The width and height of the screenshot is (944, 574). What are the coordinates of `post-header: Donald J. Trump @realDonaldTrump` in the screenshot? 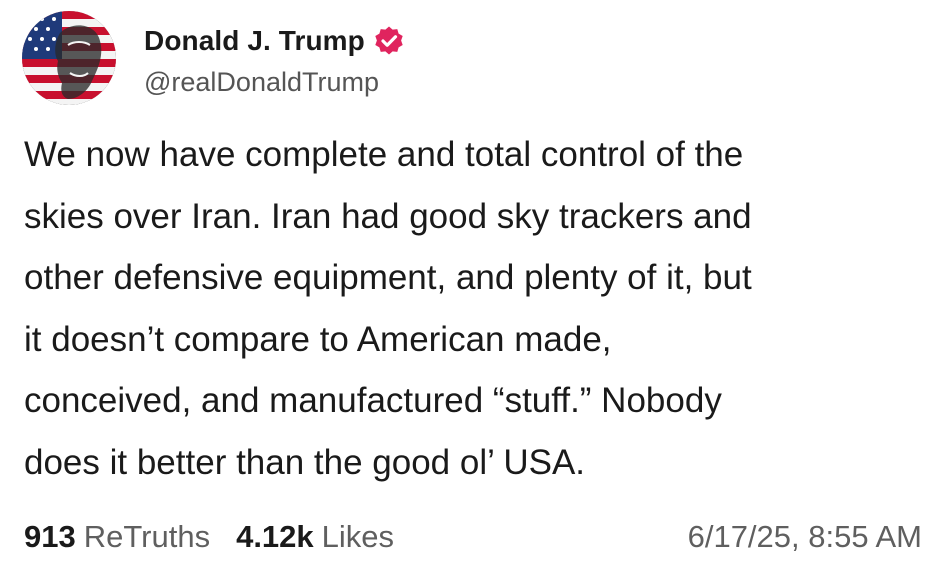 It's located at (213, 58).